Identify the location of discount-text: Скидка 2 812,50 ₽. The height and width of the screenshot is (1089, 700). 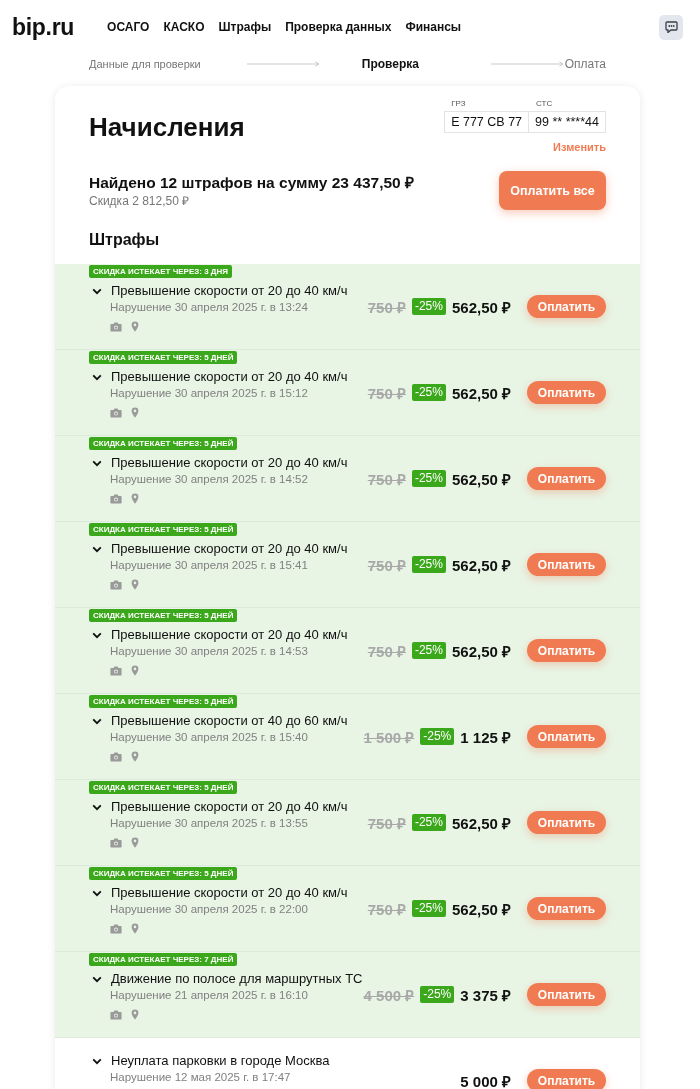
(140, 200).